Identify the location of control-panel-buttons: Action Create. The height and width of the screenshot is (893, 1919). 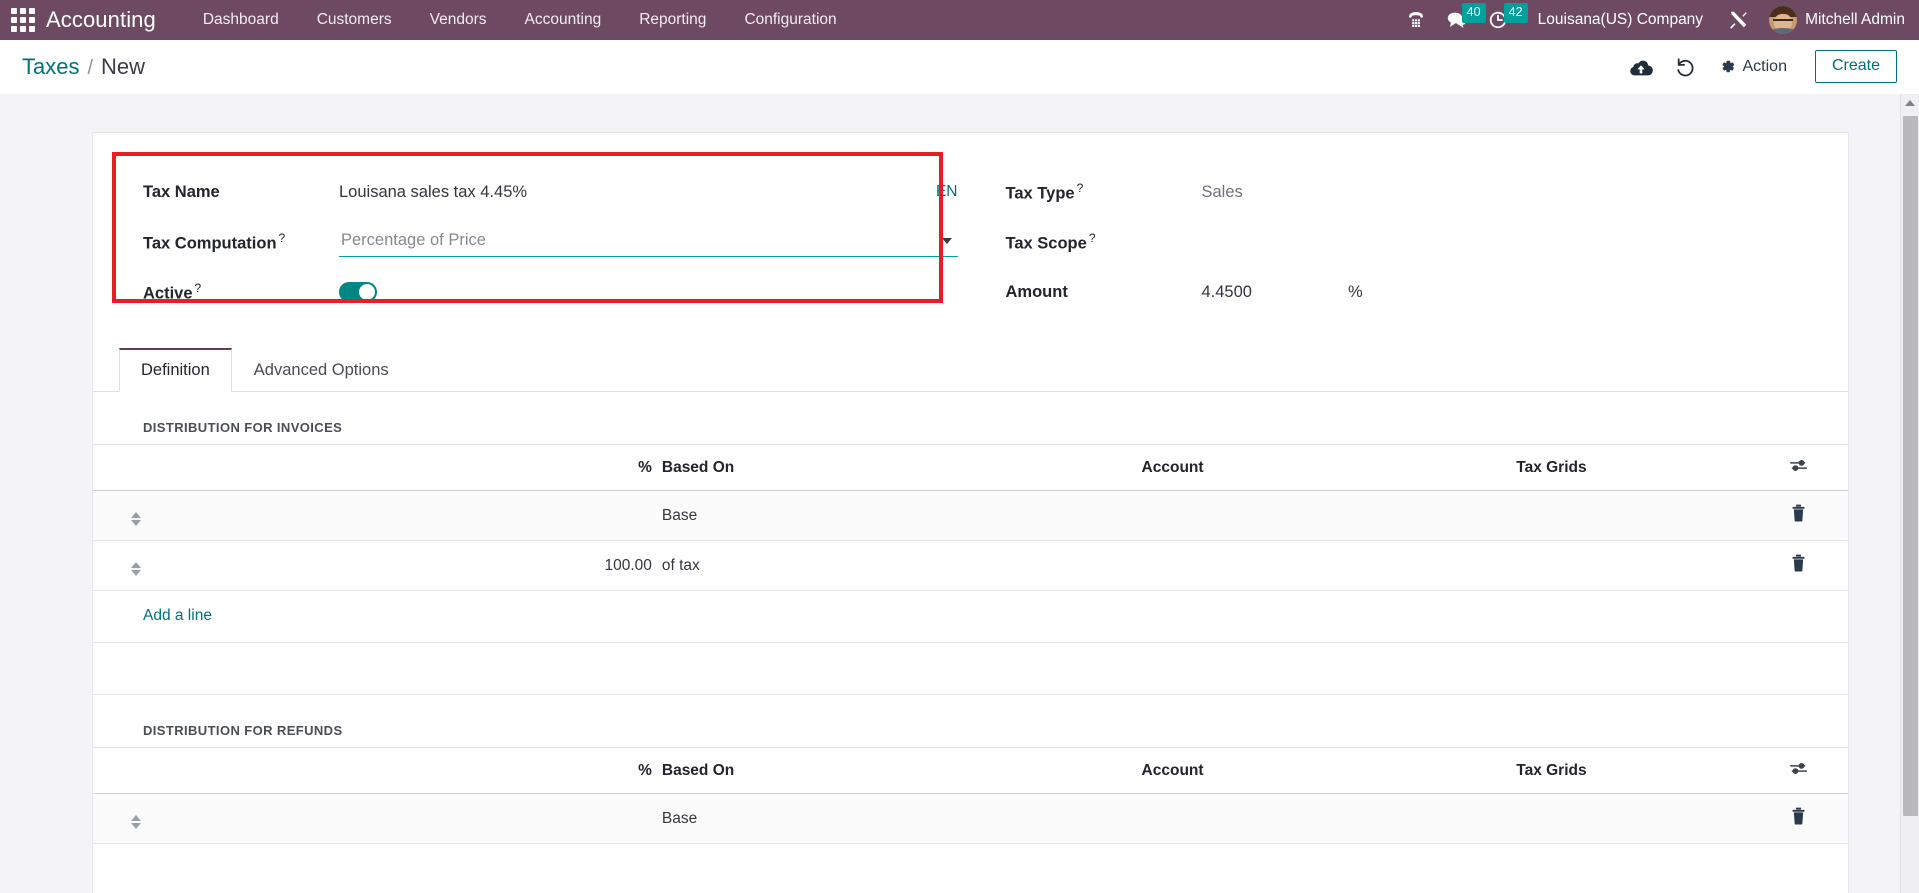
(1758, 67).